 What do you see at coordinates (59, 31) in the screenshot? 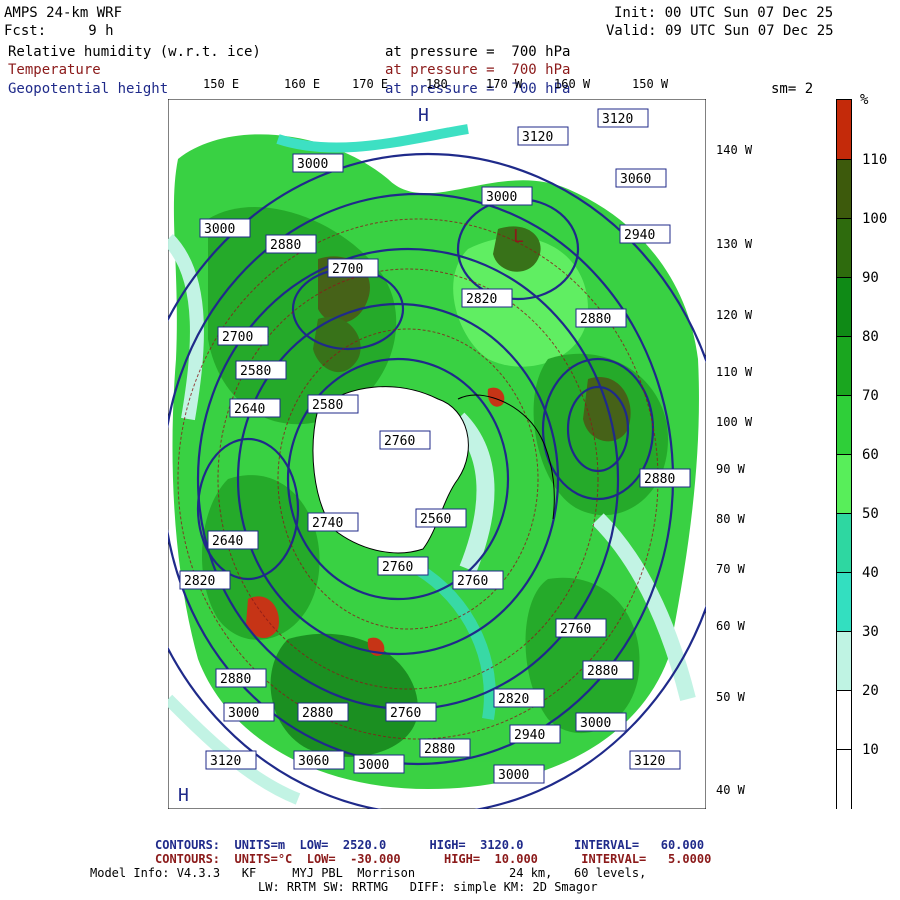
I see `forecast-hour: Fcst: 9 h` at bounding box center [59, 31].